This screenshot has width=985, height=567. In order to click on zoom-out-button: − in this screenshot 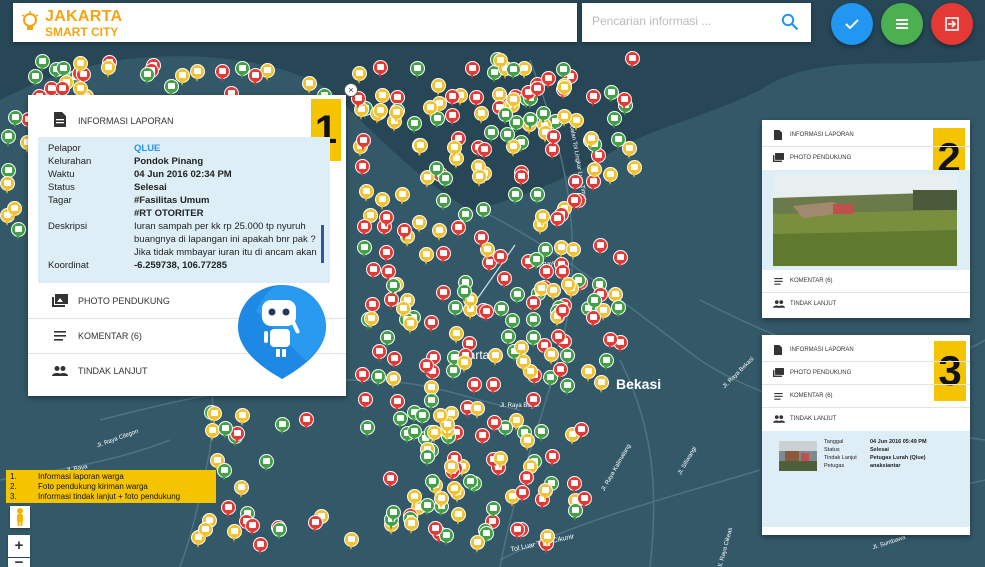, I will do `click(19, 562)`.